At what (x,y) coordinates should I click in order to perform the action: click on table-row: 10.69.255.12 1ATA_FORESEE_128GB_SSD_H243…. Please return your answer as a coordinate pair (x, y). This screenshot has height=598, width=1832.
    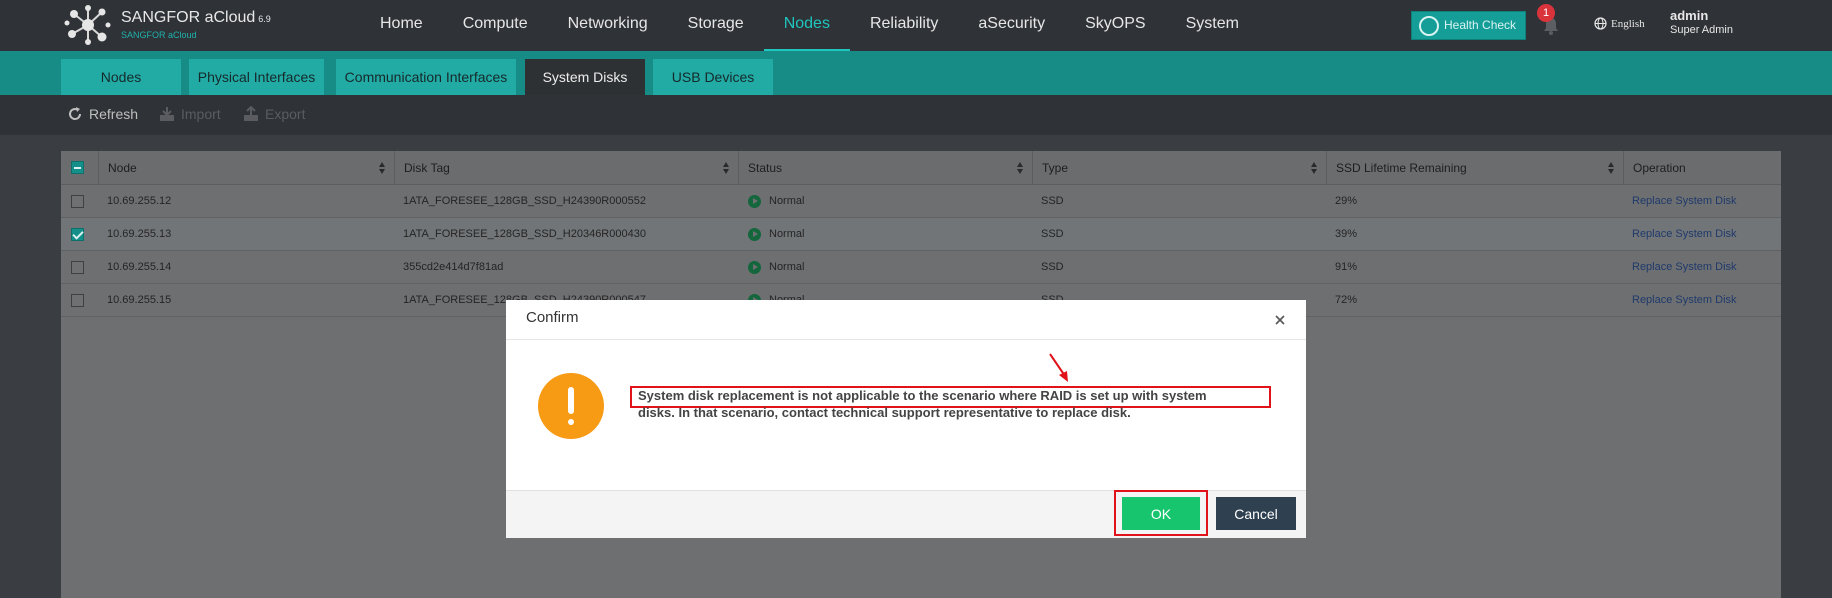
    Looking at the image, I should click on (921, 201).